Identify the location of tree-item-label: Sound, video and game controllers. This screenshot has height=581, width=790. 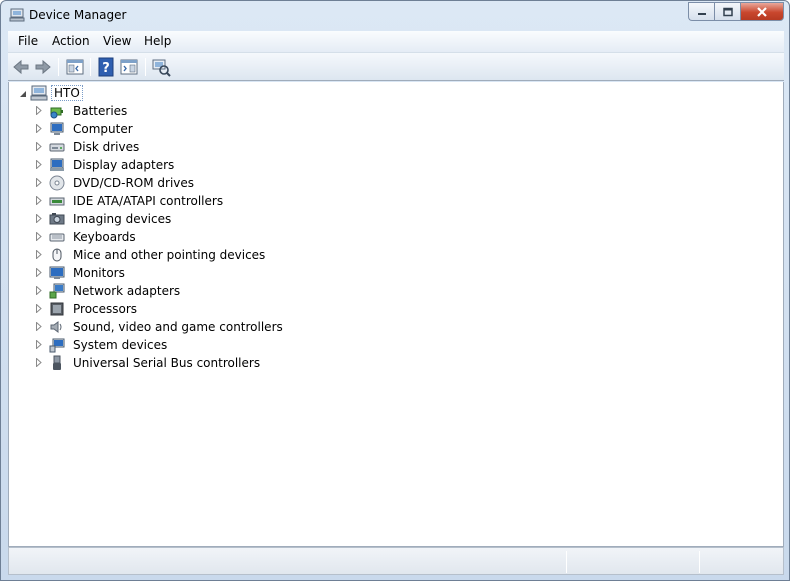
(178, 327).